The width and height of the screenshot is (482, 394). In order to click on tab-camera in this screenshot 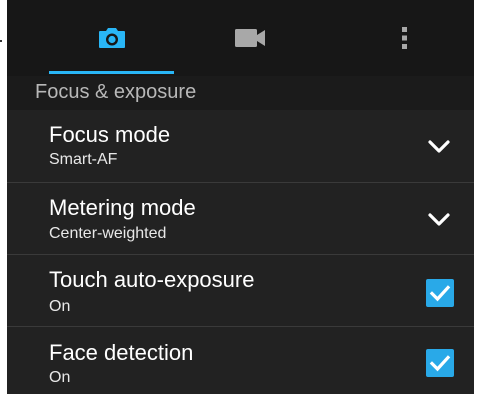, I will do `click(111, 38)`.